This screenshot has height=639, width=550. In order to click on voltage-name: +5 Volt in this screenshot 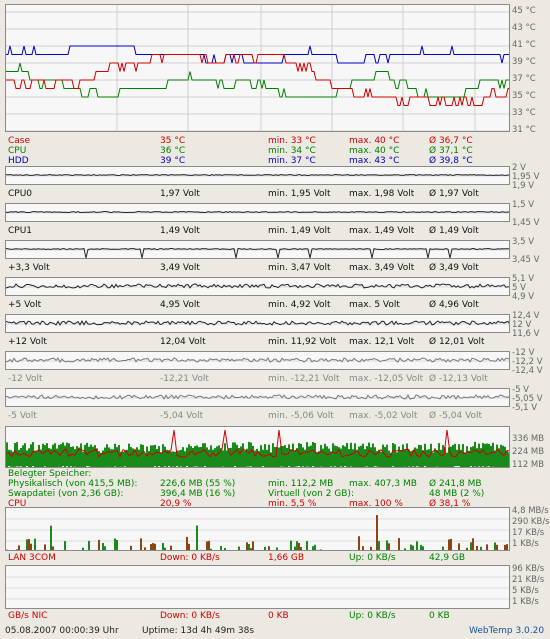, I will do `click(25, 305)`.